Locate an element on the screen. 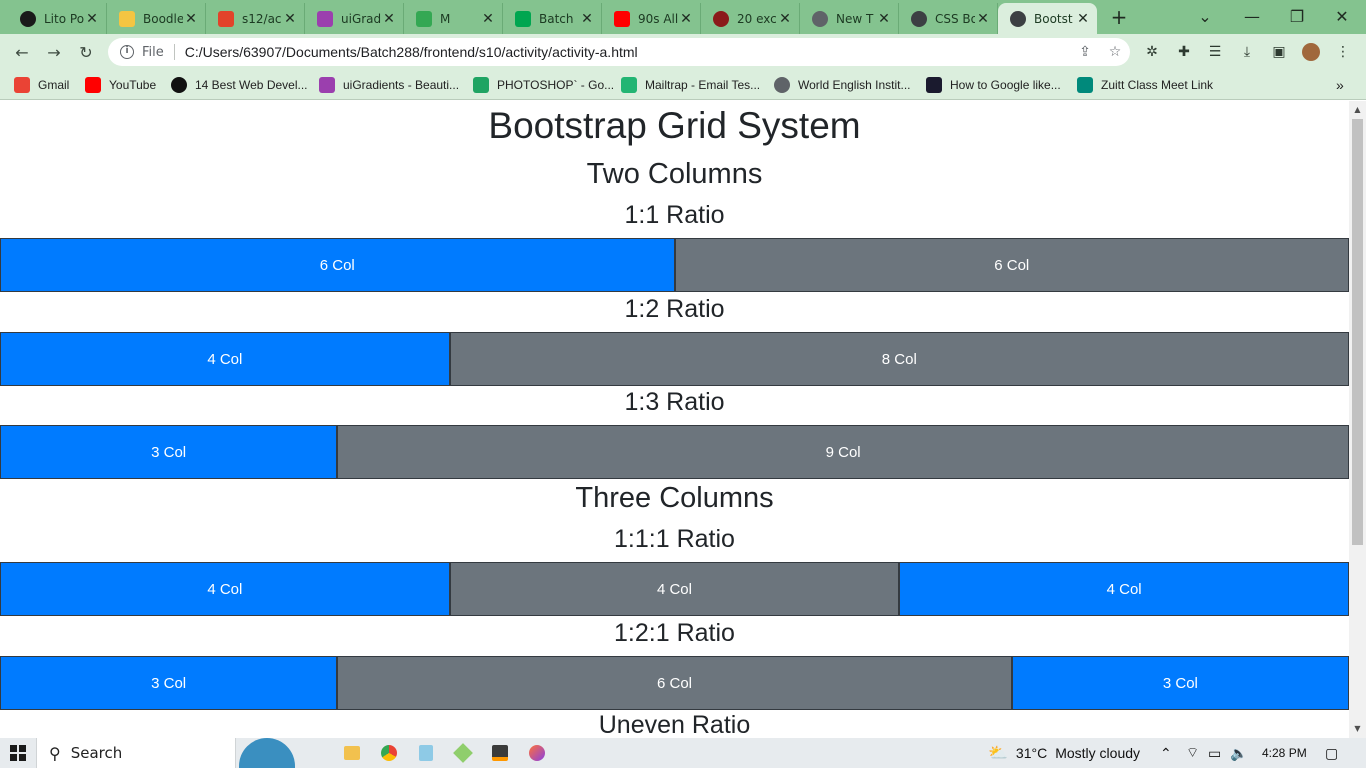 The width and height of the screenshot is (1366, 768). download-icon: ⤓ is located at coordinates (1247, 52).